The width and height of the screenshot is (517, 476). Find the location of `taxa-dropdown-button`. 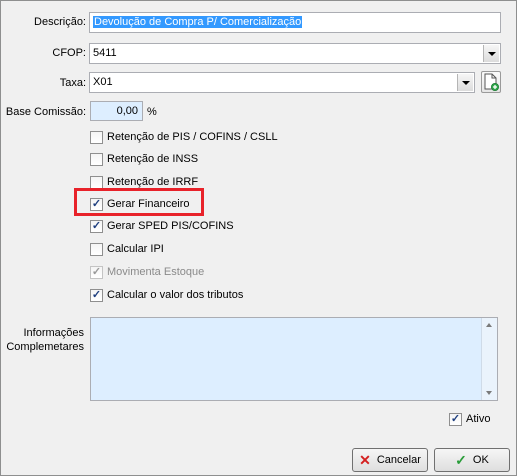

taxa-dropdown-button is located at coordinates (465, 82).